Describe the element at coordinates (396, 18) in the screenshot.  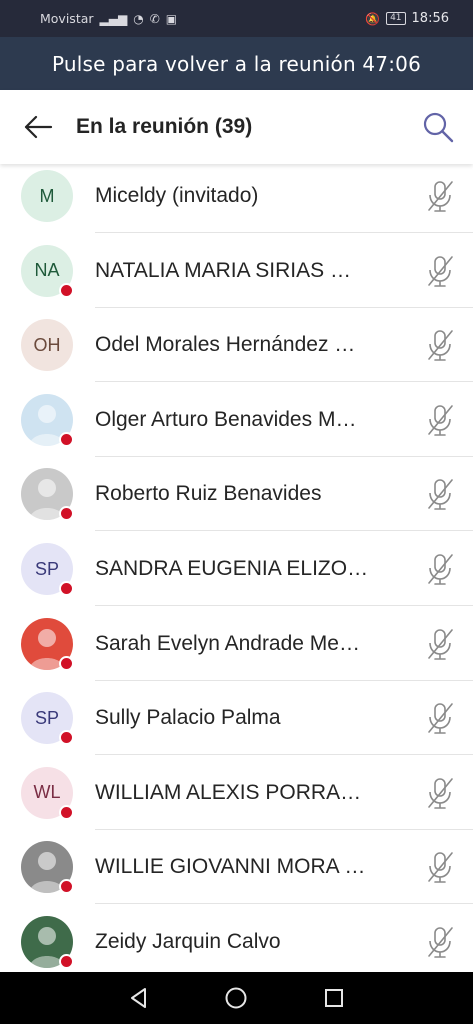
I see `battery-icon: 41` at that location.